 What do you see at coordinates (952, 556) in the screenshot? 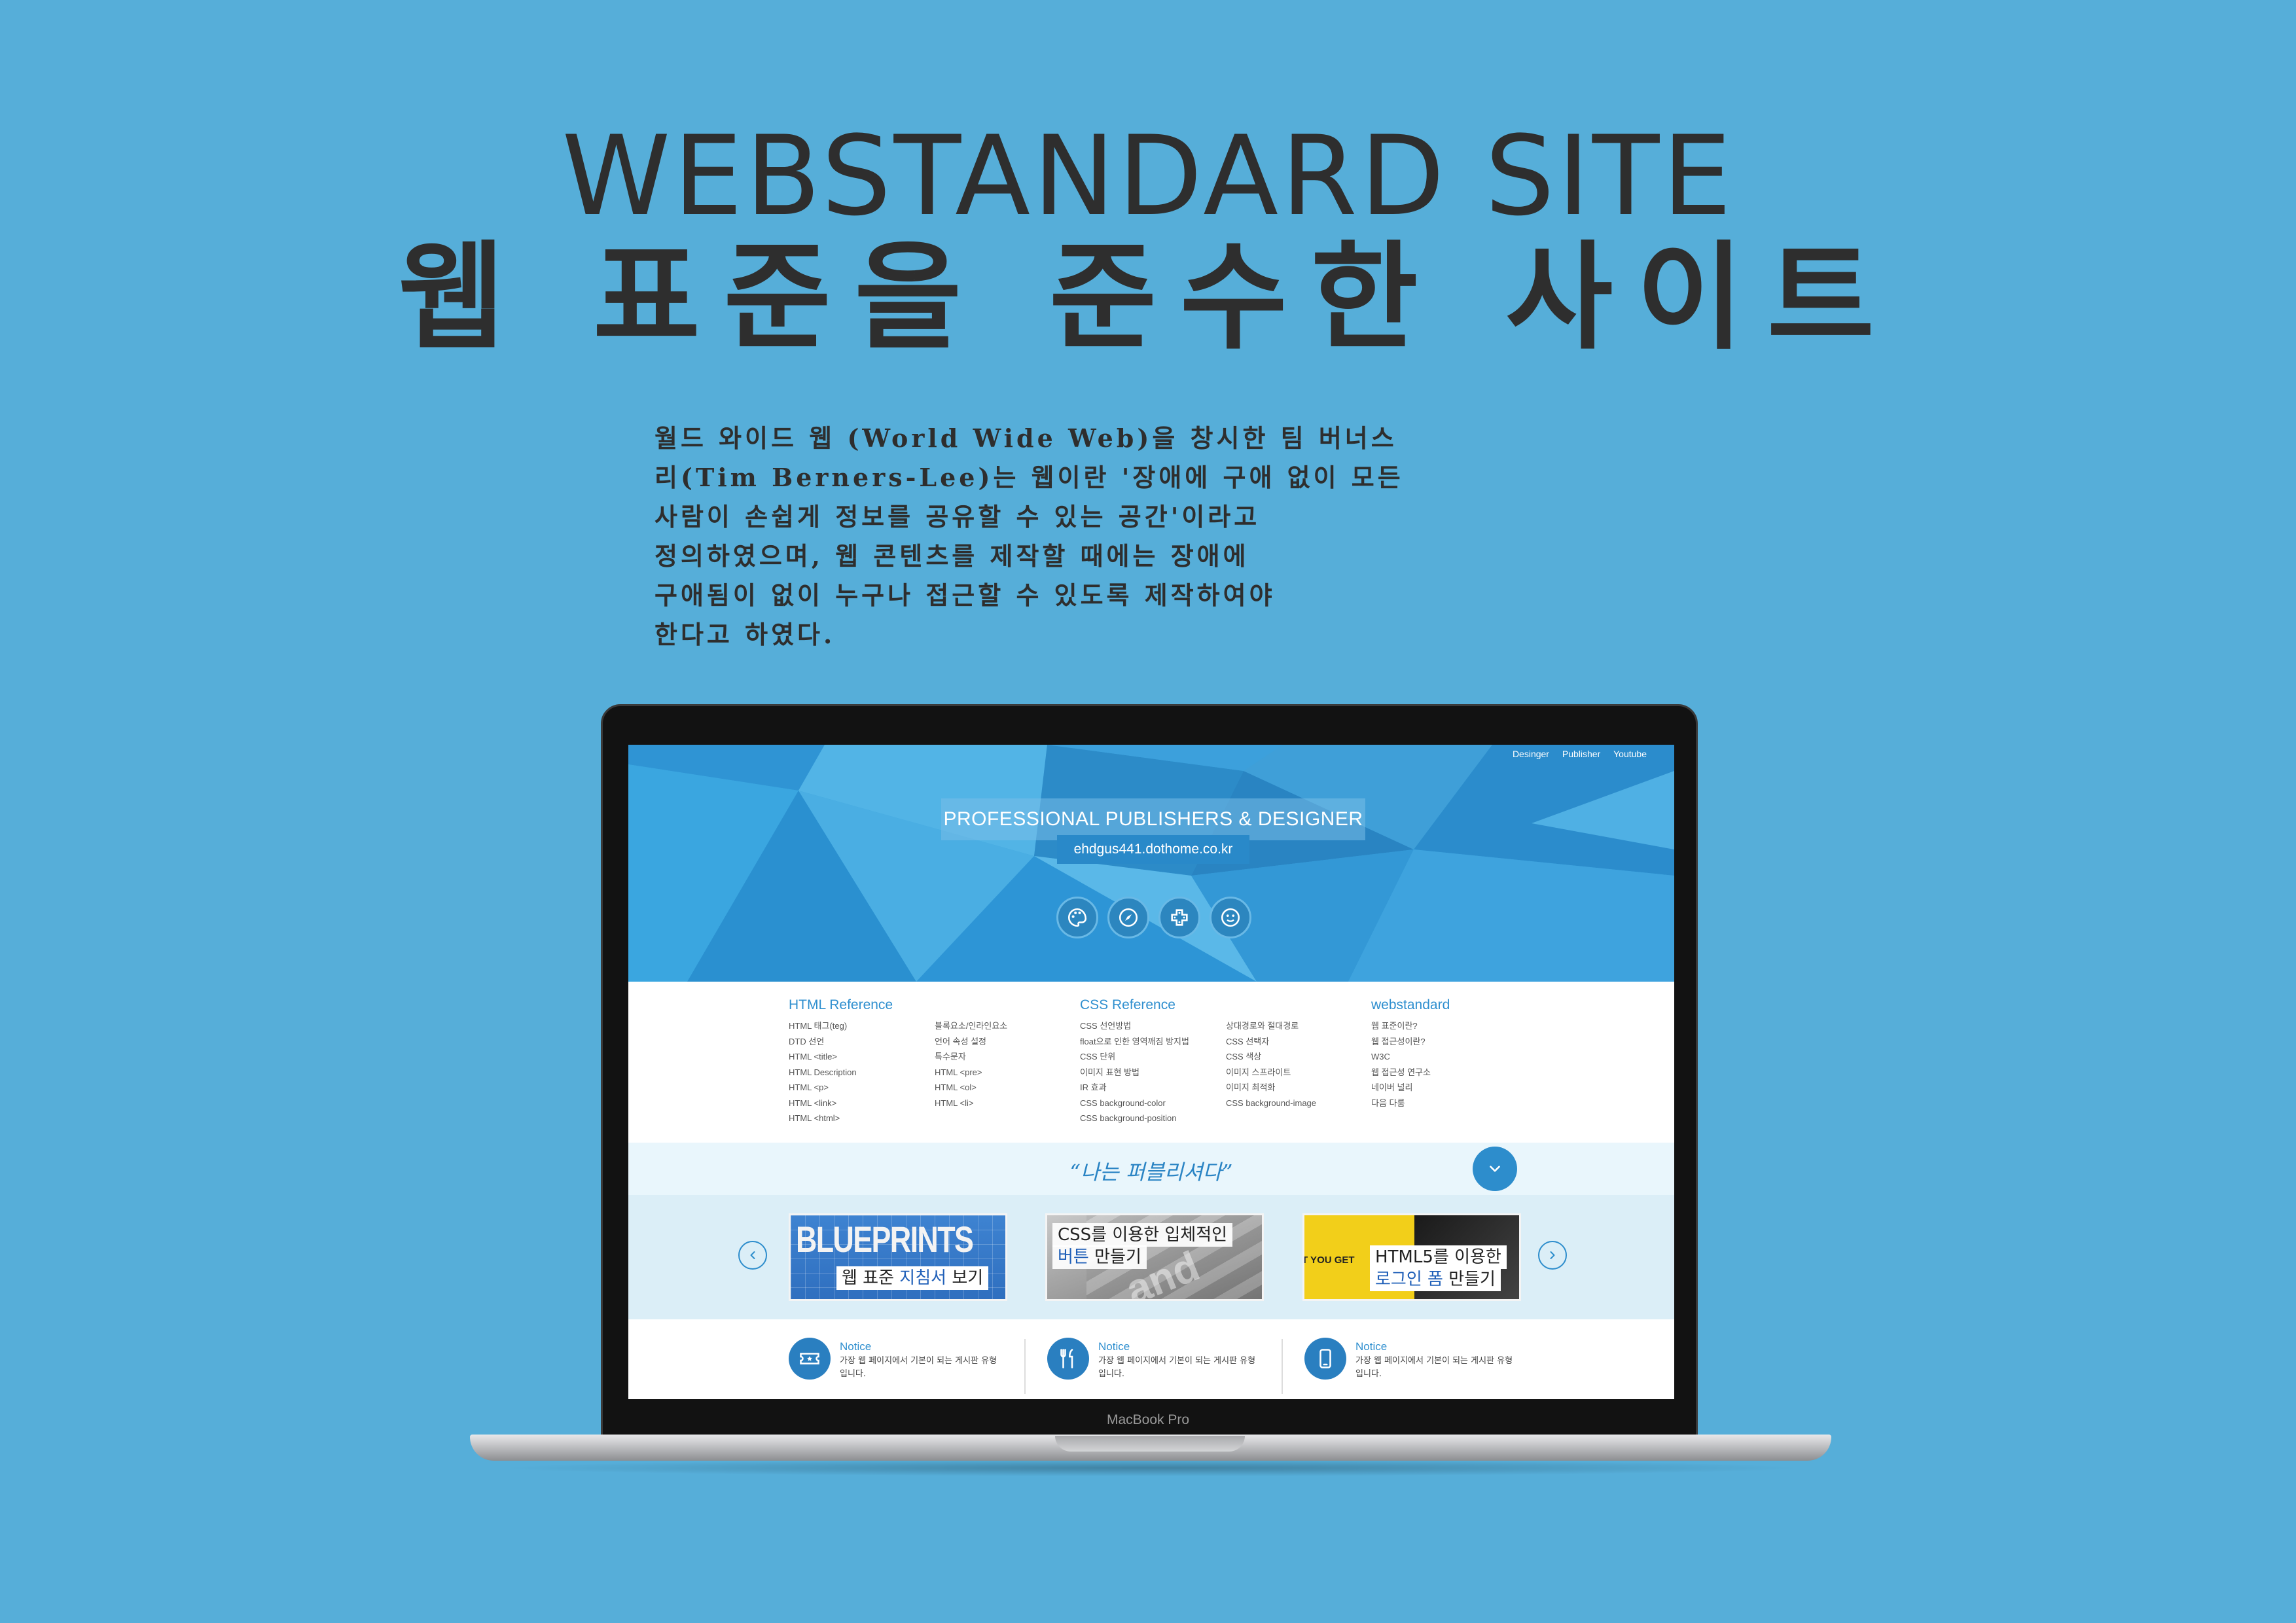
I see `intro-line: 정의하였으며, 웹 콘텐츠를 제작할 때에는 장애에` at bounding box center [952, 556].